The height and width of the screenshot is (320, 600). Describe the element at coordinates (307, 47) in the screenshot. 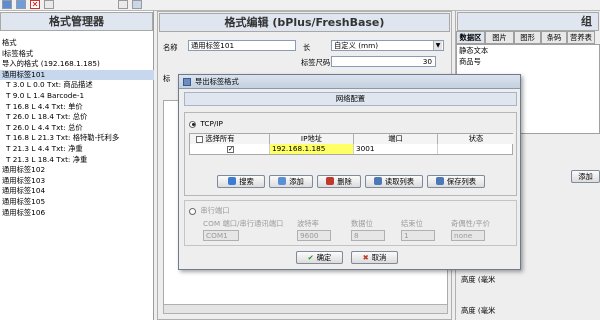

I see `length-label: 长` at that location.